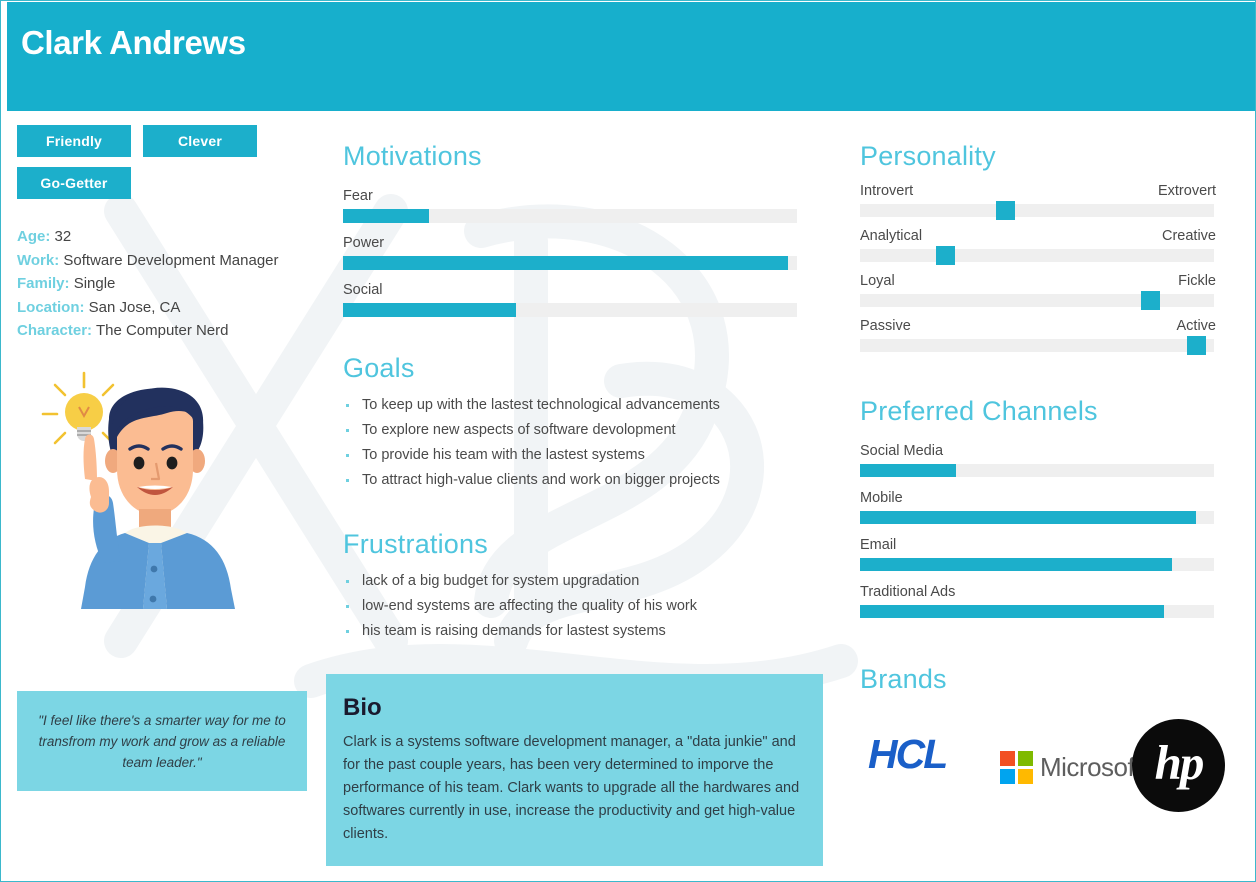 This screenshot has height=882, width=1256. I want to click on header-banner: Clark Andrews, so click(631, 56).